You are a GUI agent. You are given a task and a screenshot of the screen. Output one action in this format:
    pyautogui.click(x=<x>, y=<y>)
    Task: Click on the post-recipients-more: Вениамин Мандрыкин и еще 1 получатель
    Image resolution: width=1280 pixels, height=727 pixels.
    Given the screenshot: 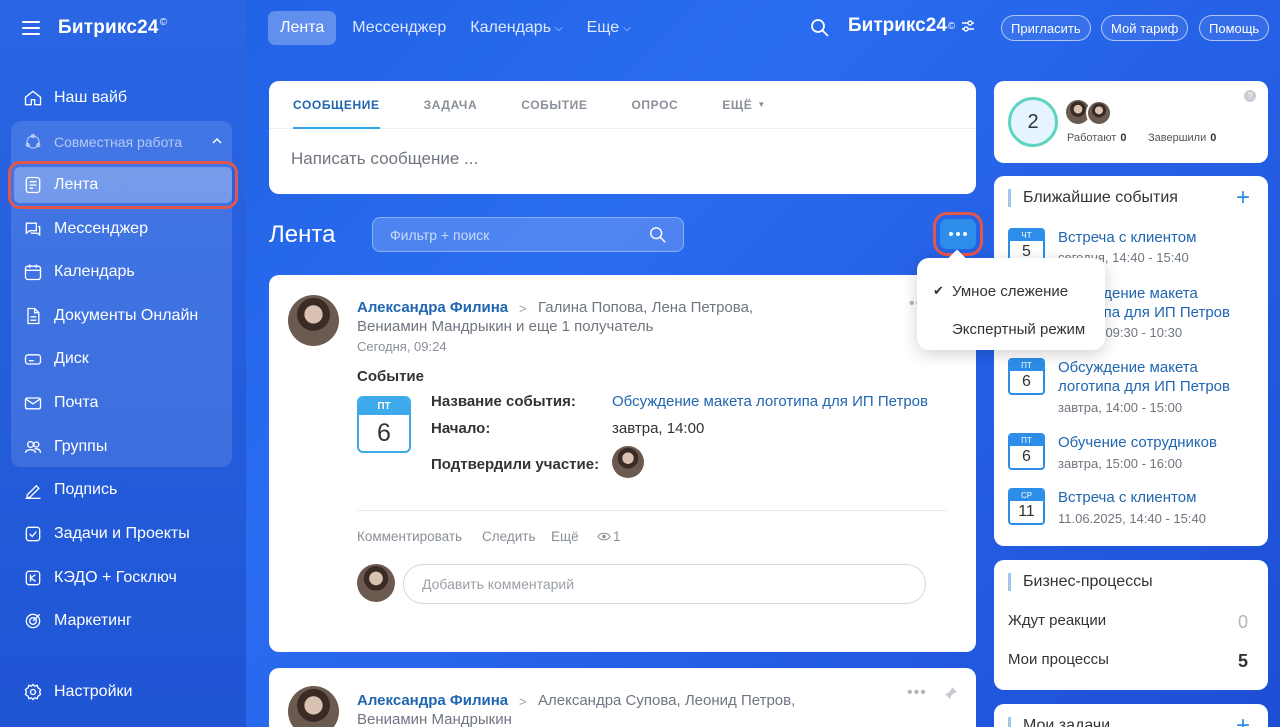 What is the action you would take?
    pyautogui.click(x=505, y=326)
    